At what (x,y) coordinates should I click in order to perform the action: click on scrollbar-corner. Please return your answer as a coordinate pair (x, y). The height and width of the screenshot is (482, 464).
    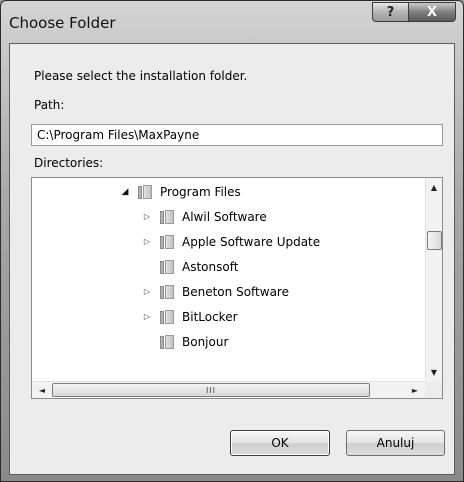
    Looking at the image, I should click on (433, 389).